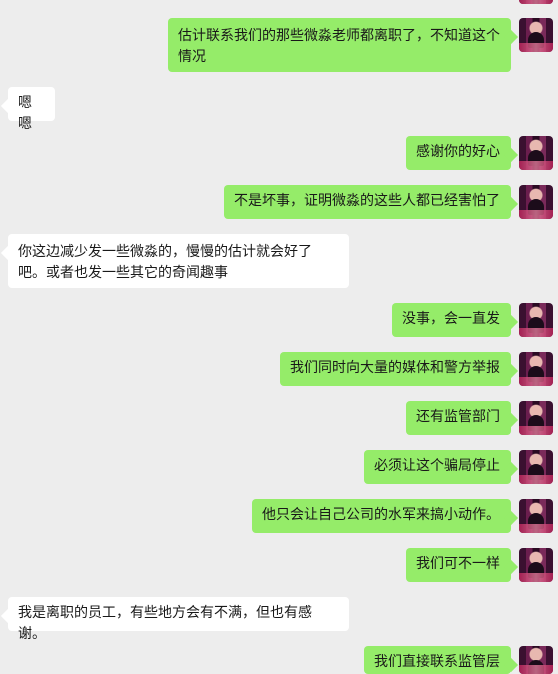  I want to click on message-bubble-incoming: 我是离职的员工，有些地方会有不满，但也有感谢。, so click(178, 619).